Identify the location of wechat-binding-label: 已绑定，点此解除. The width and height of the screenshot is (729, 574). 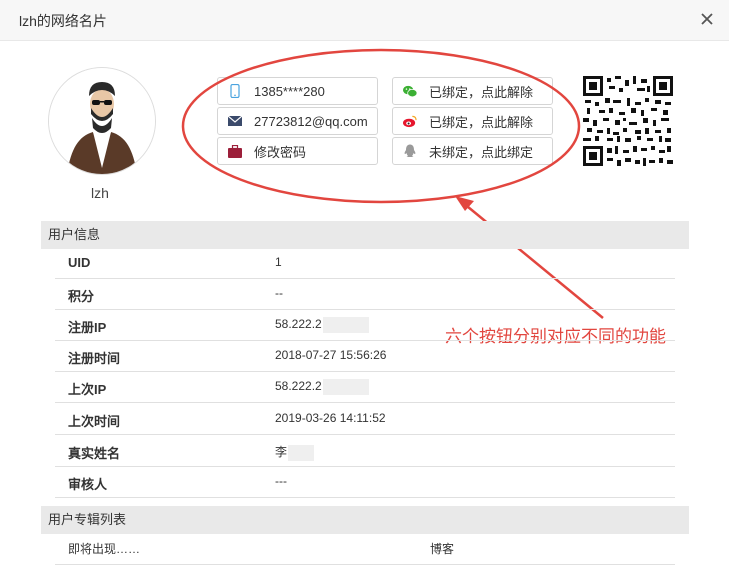
(481, 92).